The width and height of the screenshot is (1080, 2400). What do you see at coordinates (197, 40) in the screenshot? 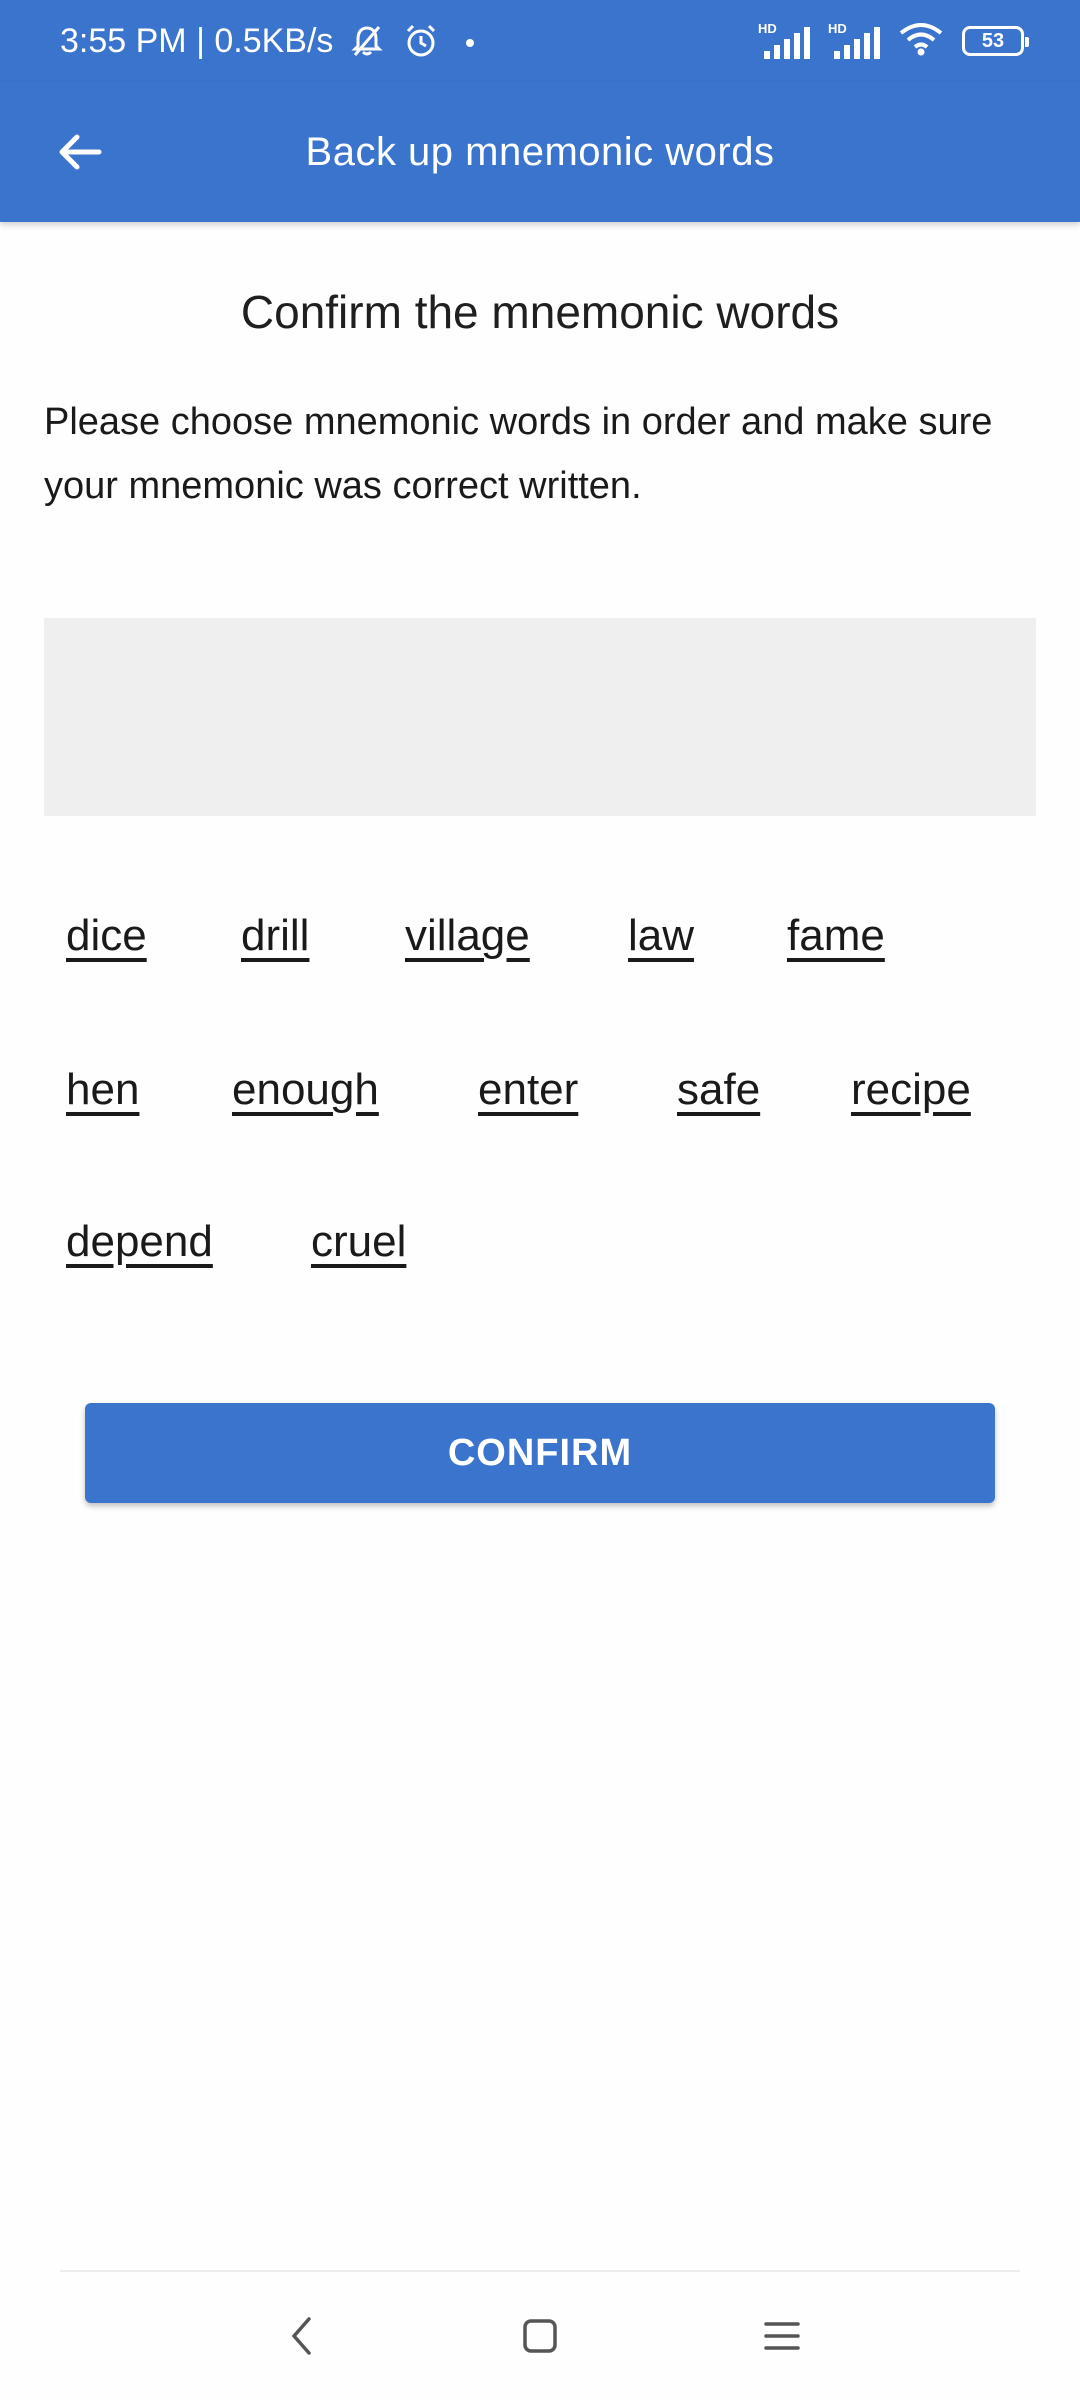
I see `status-time-speed: 3:55 PM | 0.5KB/s` at bounding box center [197, 40].